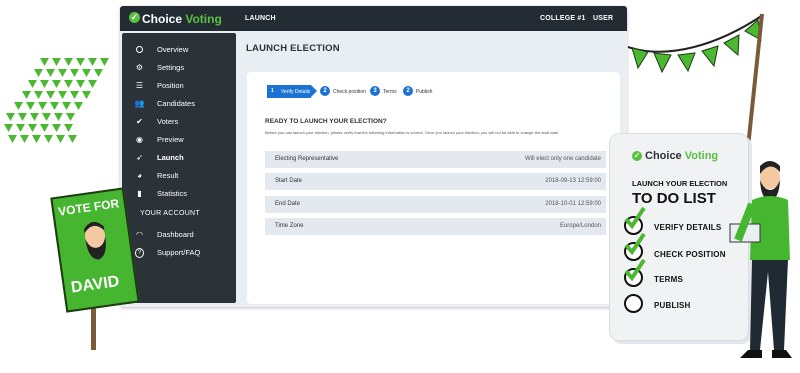  What do you see at coordinates (289, 181) in the screenshot?
I see `detail-key: Start Date` at bounding box center [289, 181].